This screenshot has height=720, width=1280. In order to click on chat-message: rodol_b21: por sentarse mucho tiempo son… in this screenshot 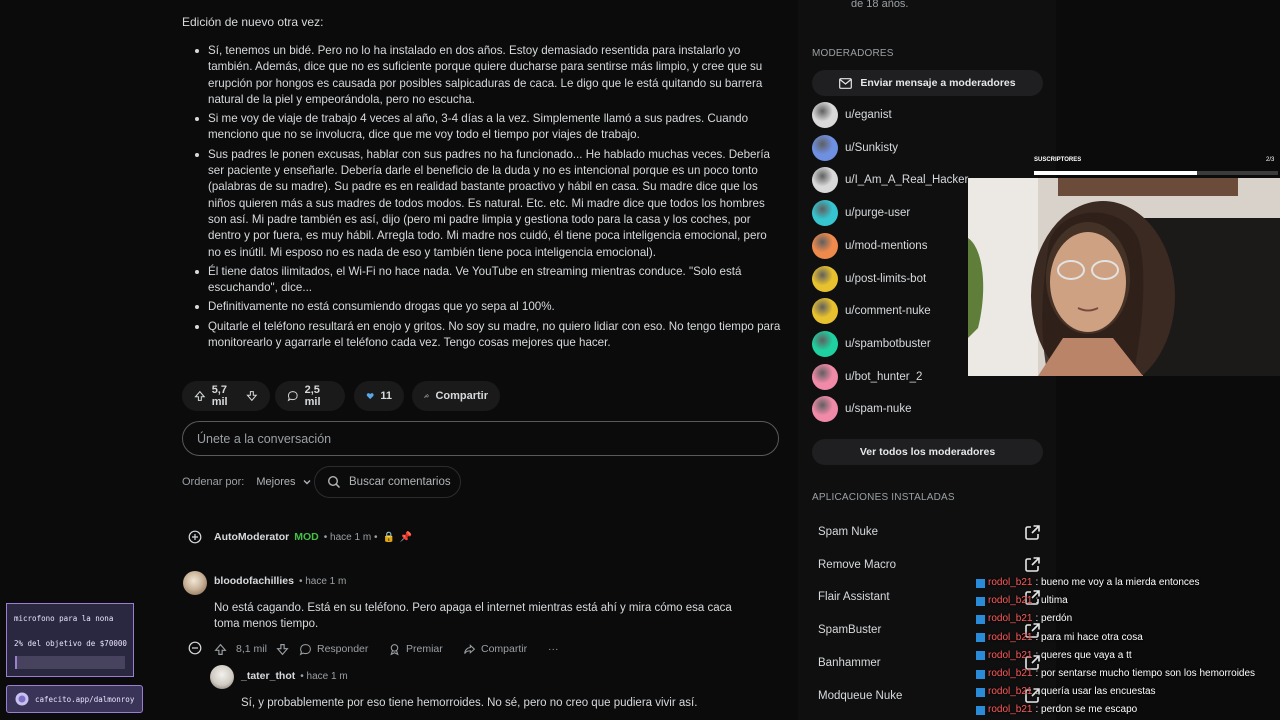, I will do `click(1115, 674)`.